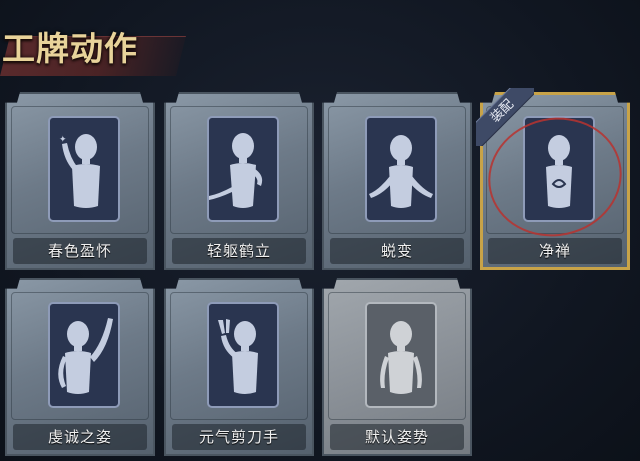 Image resolution: width=640 pixels, height=461 pixels. I want to click on action-card-1: ✦ 春色盈怀, so click(80, 181).